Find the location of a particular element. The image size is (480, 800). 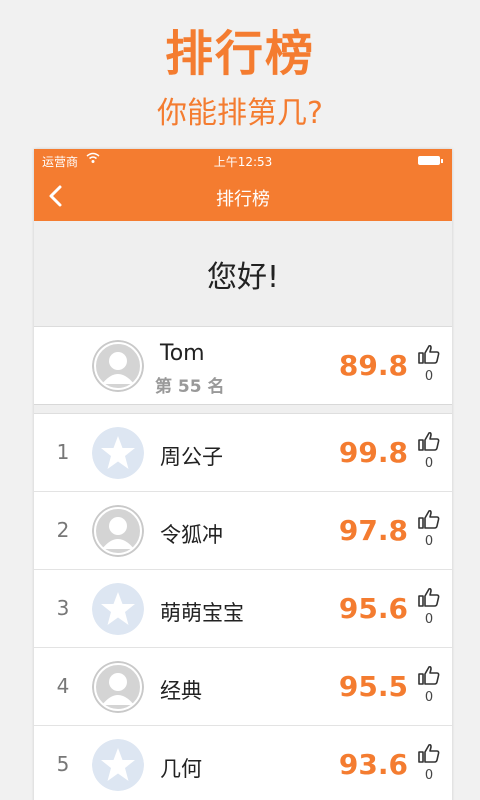

user-score: 97.8 is located at coordinates (373, 530).